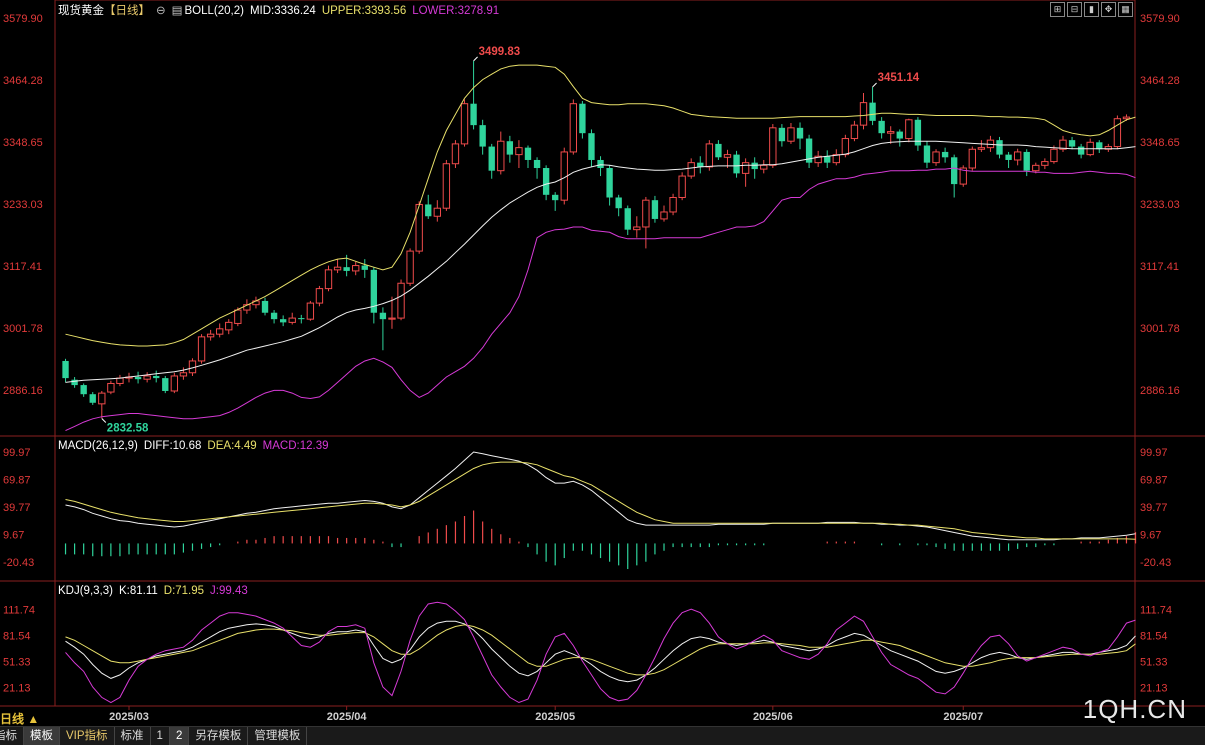 This screenshot has height=745, width=1205. Describe the element at coordinates (23, 329) in the screenshot. I see `price-tick-left: 3001.78` at that location.